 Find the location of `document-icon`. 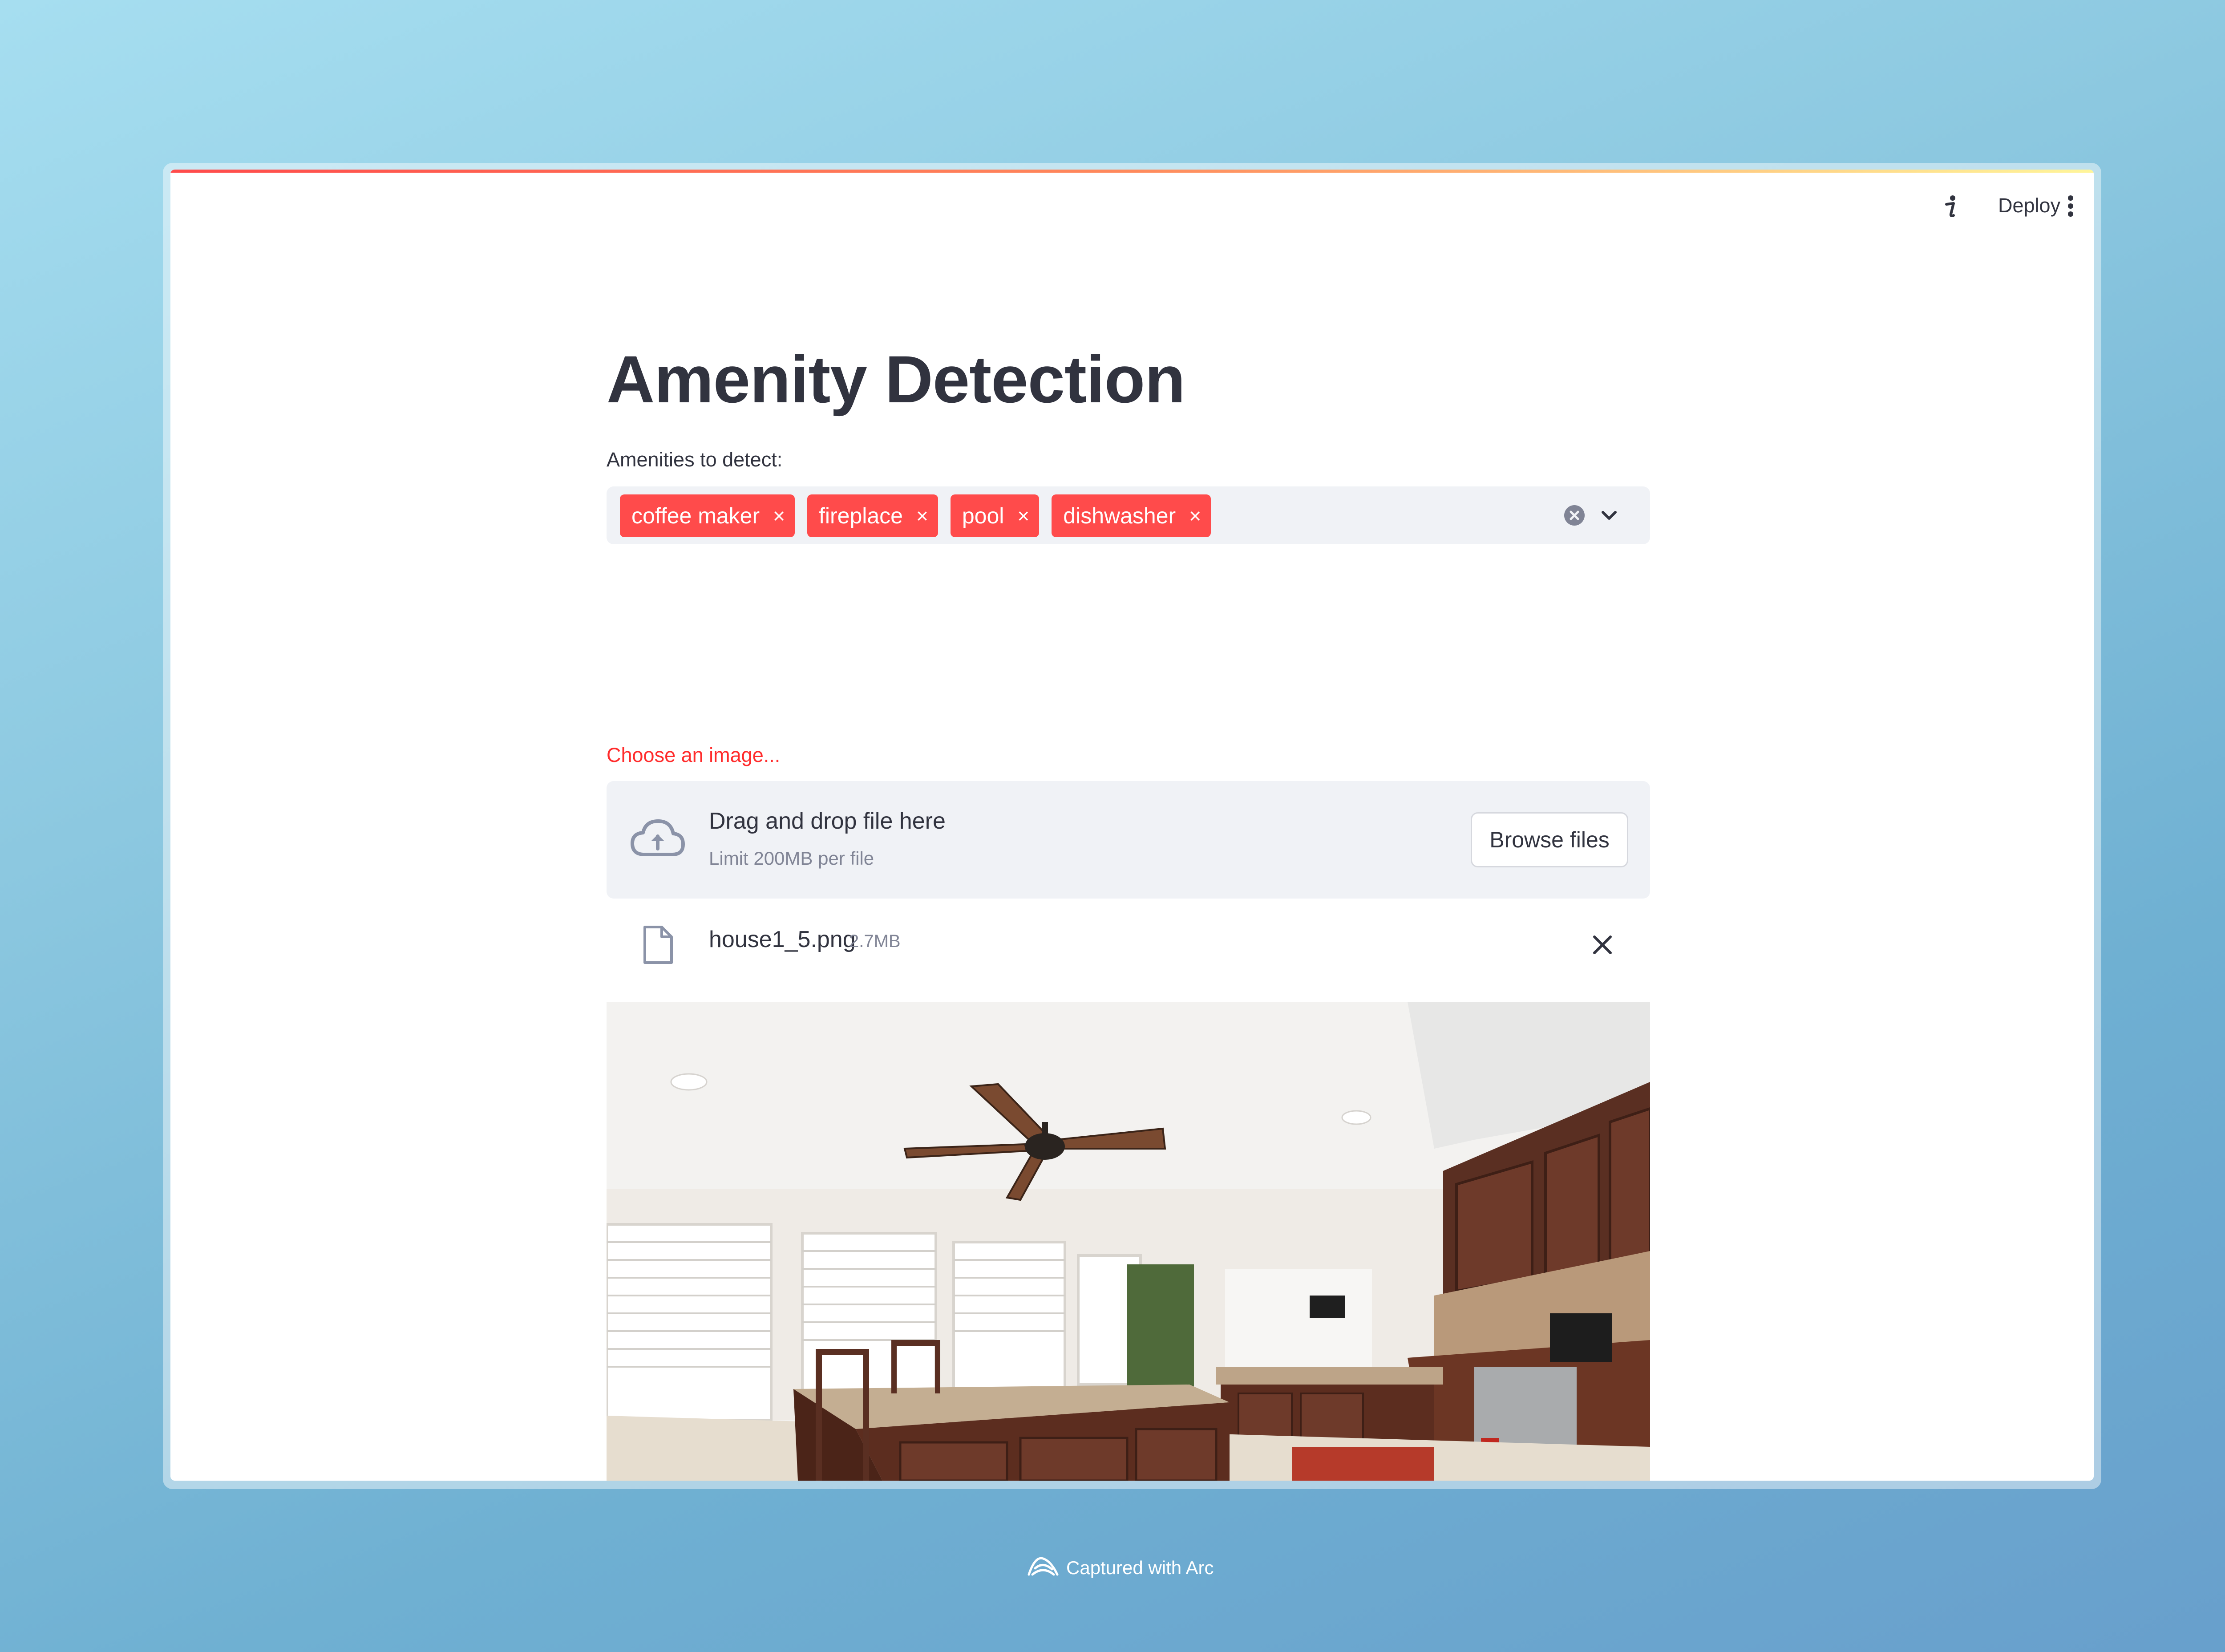

document-icon is located at coordinates (658, 944).